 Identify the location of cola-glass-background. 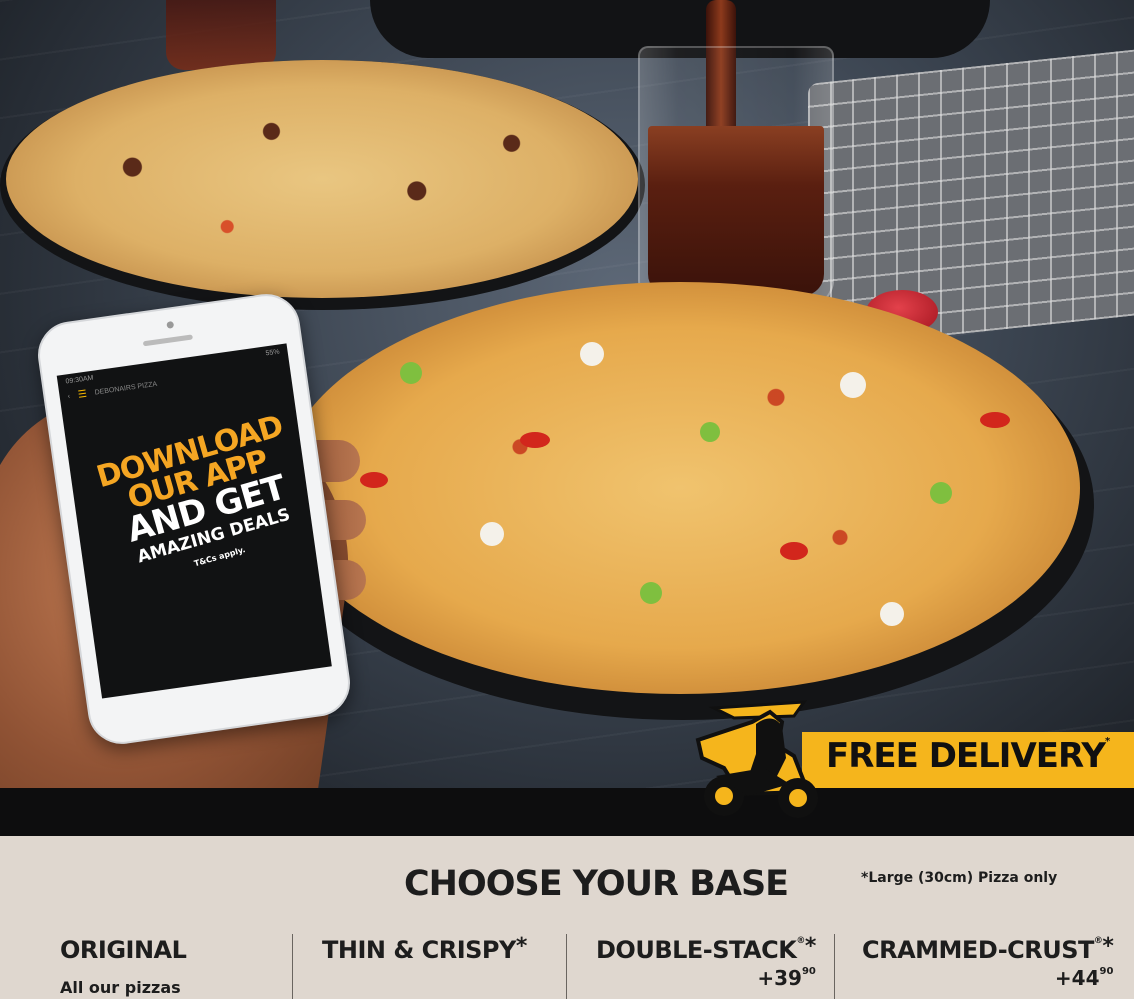
(221, 35).